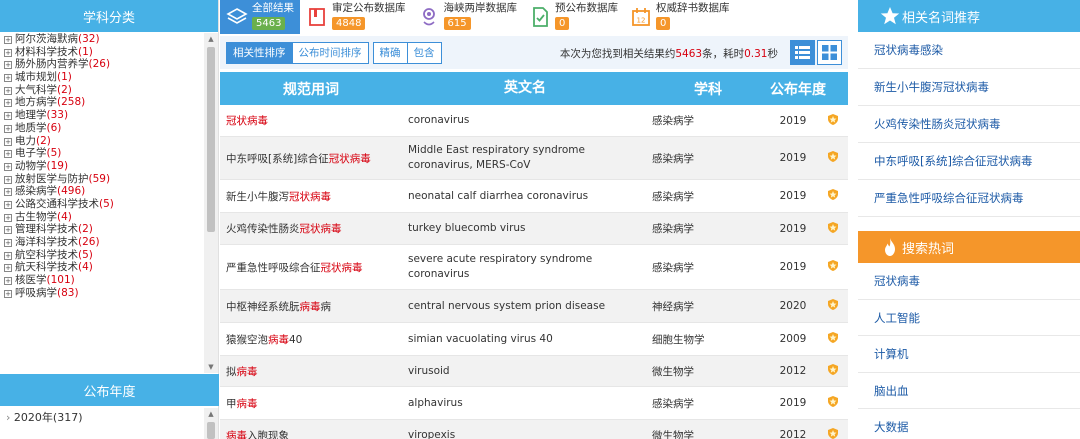 The width and height of the screenshot is (1080, 439). What do you see at coordinates (311, 196) in the screenshot?
I see `term-cell: 新生小牛腹泻冠状病毒` at bounding box center [311, 196].